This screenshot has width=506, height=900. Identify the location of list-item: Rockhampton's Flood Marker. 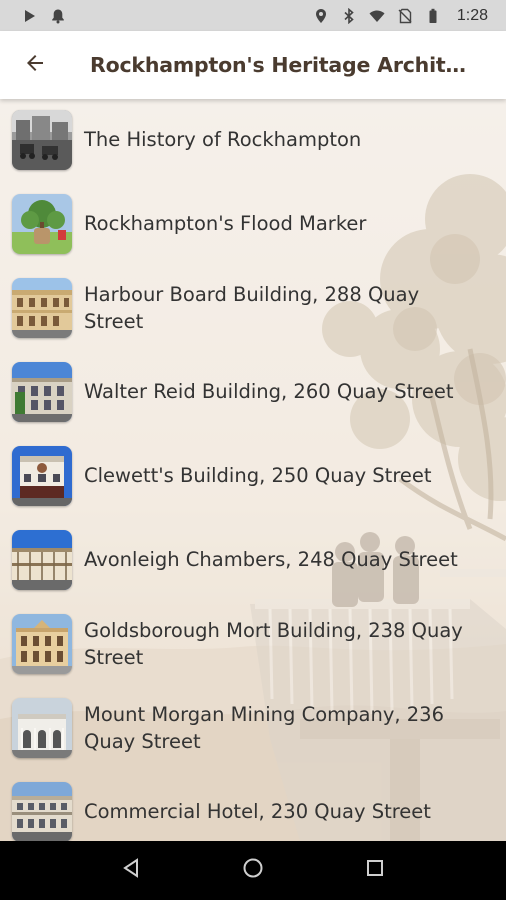
(253, 224).